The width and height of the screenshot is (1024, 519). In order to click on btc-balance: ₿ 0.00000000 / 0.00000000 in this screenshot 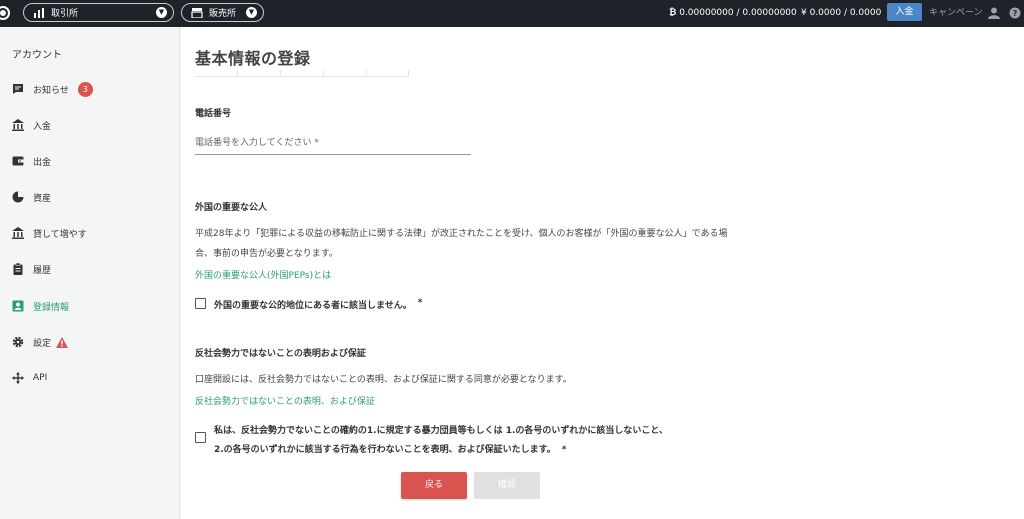, I will do `click(733, 13)`.